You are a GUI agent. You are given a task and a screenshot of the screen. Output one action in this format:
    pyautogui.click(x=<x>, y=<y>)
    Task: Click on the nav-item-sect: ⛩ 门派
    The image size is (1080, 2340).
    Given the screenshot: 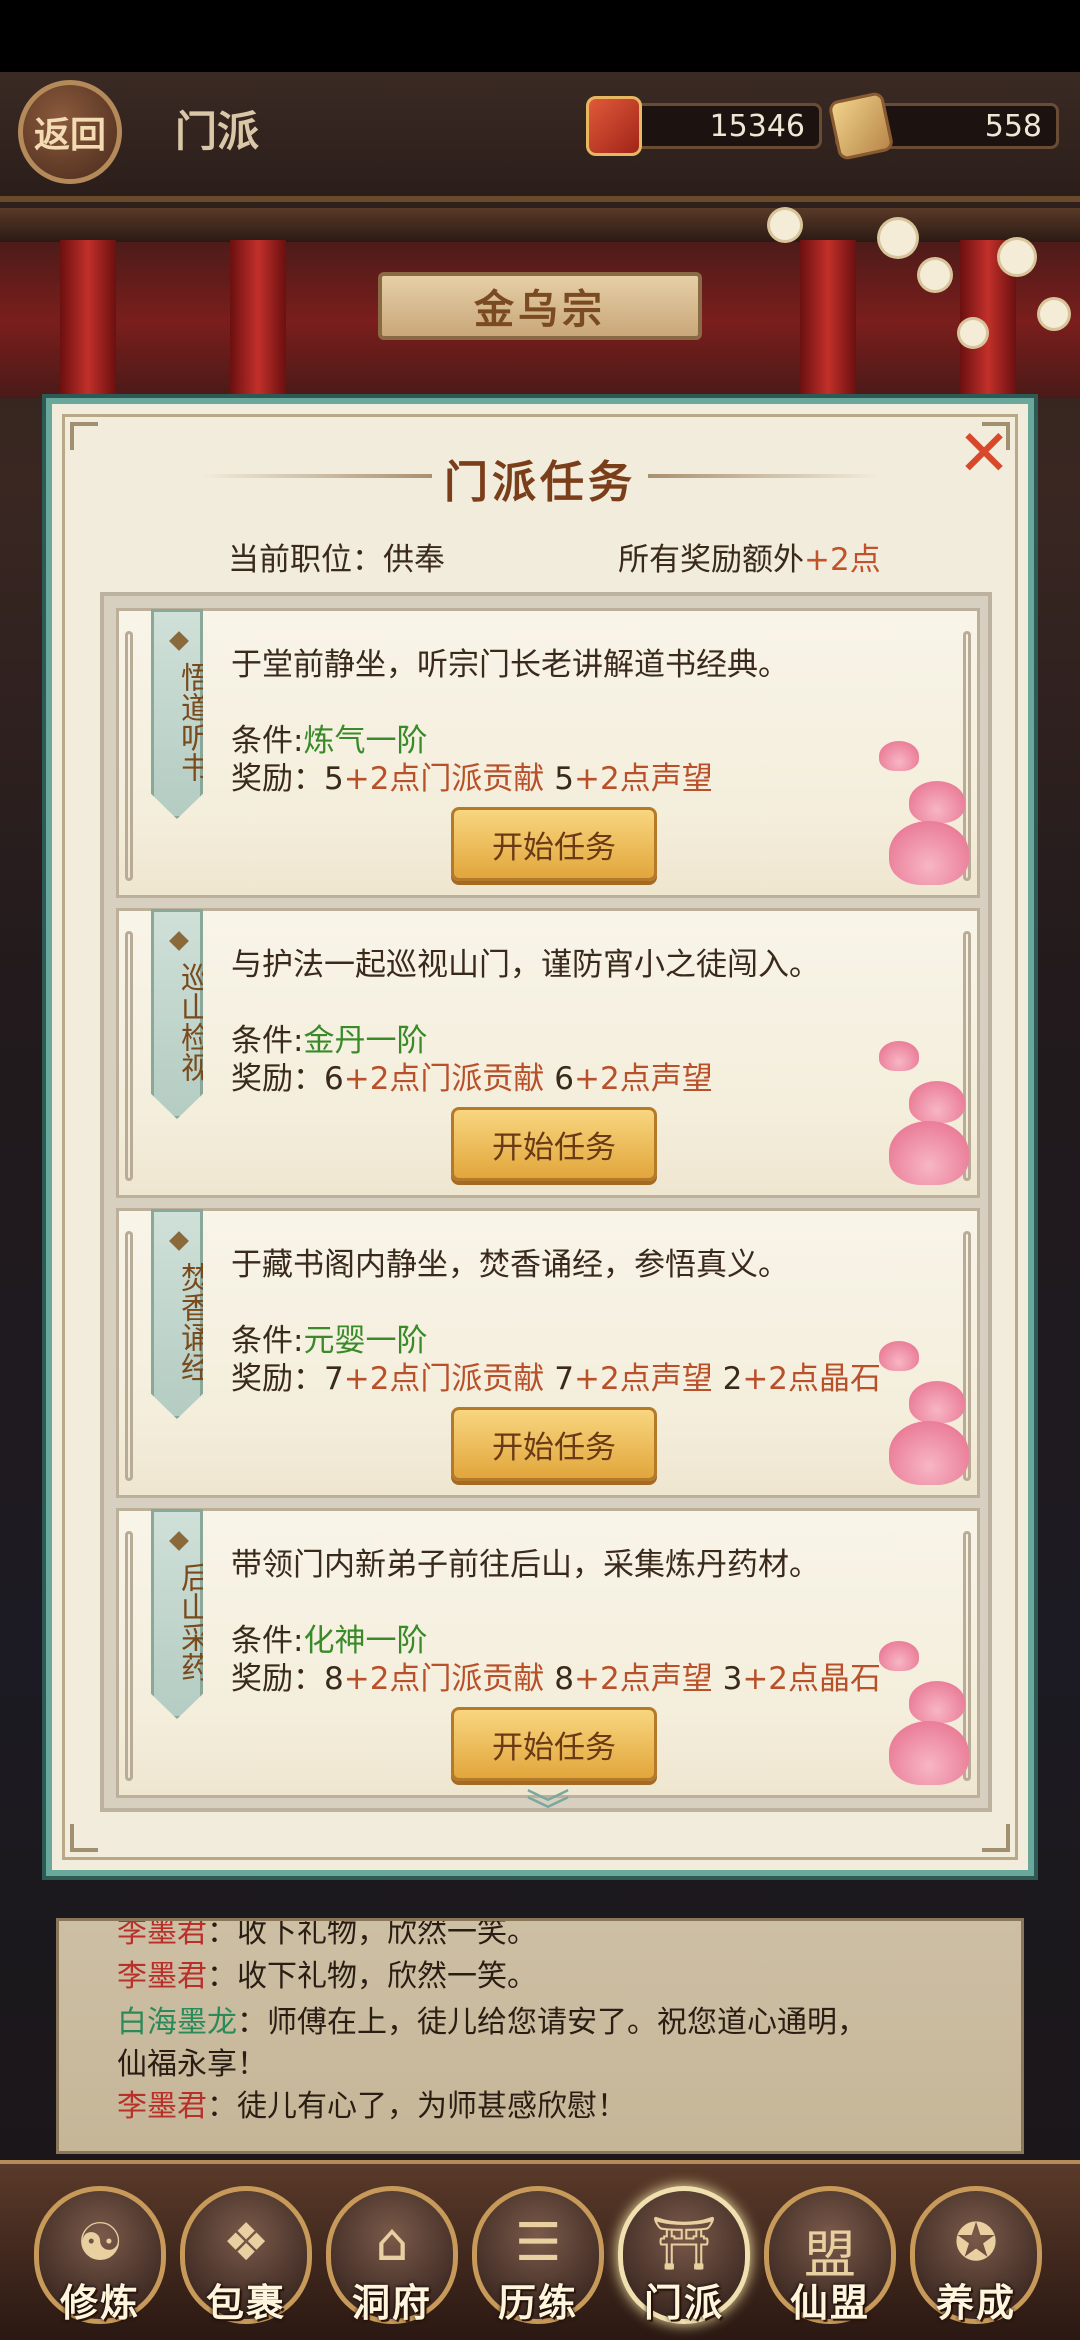 What is the action you would take?
    pyautogui.click(x=684, y=2255)
    